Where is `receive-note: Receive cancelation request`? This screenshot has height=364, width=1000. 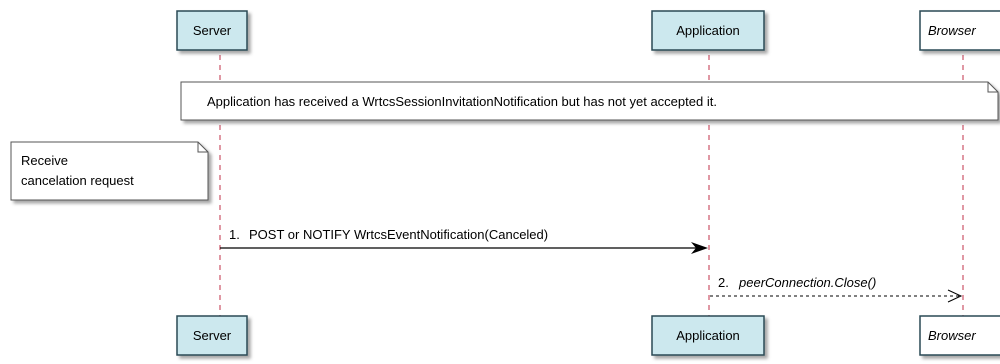 receive-note: Receive cancelation request is located at coordinates (109, 171).